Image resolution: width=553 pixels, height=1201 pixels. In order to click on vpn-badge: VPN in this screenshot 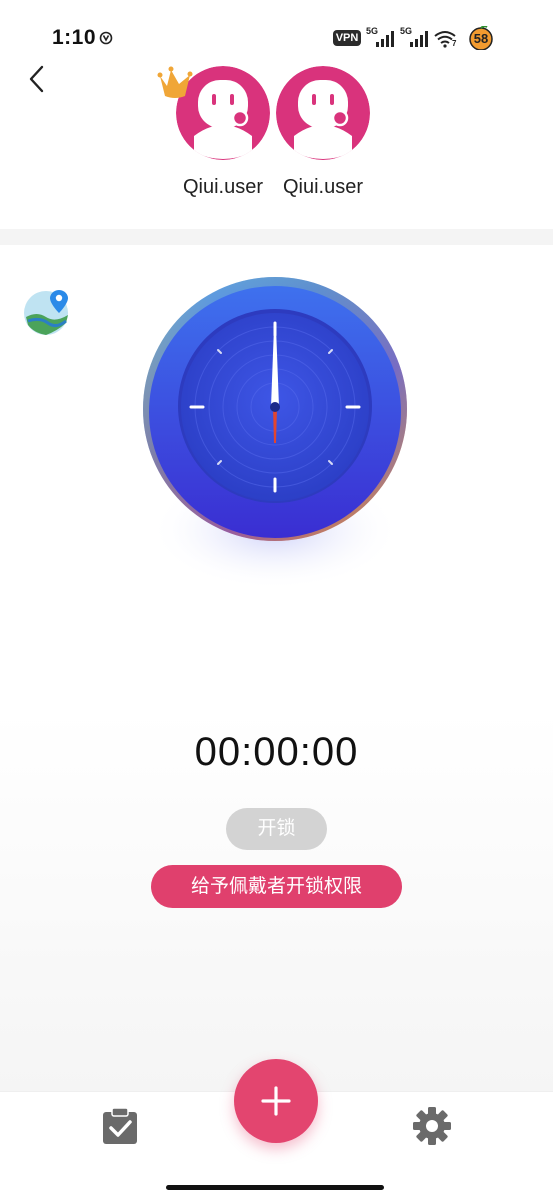, I will do `click(347, 38)`.